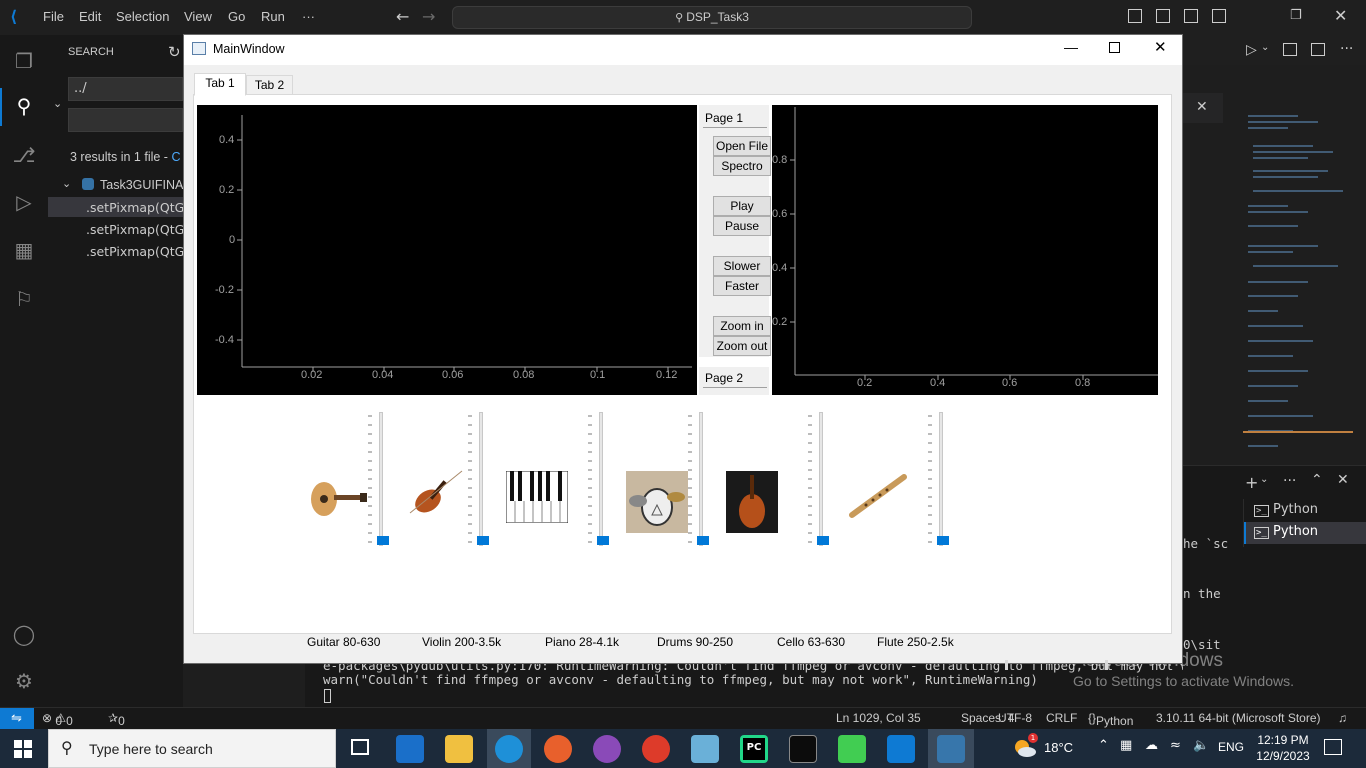 The image size is (1366, 768). Describe the element at coordinates (1251, 482) in the screenshot. I see `new-terminal-icon: +` at that location.